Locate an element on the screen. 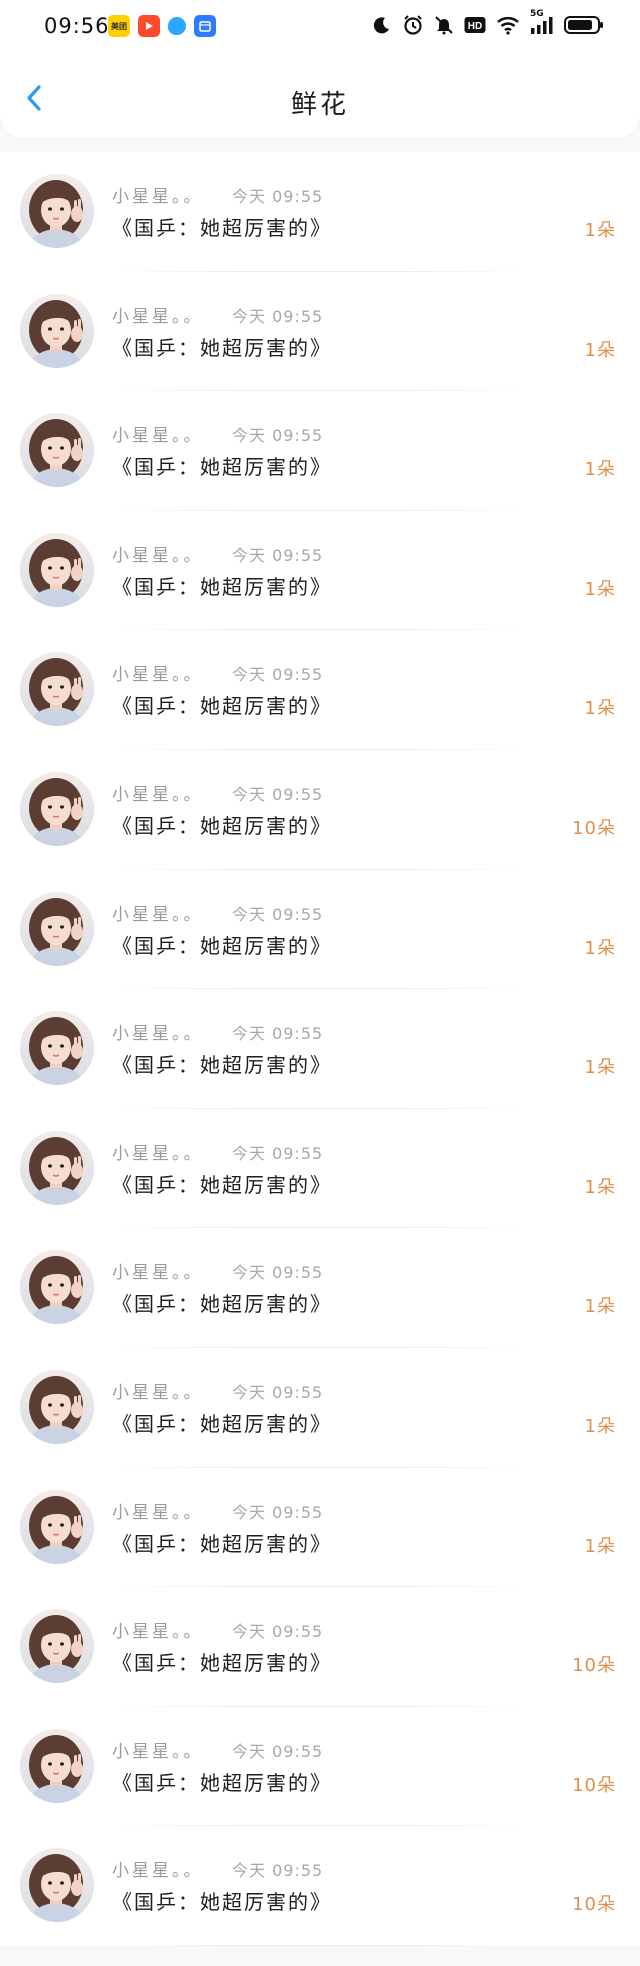 The height and width of the screenshot is (1966, 640). page-title: 鲜花 is located at coordinates (319, 105).